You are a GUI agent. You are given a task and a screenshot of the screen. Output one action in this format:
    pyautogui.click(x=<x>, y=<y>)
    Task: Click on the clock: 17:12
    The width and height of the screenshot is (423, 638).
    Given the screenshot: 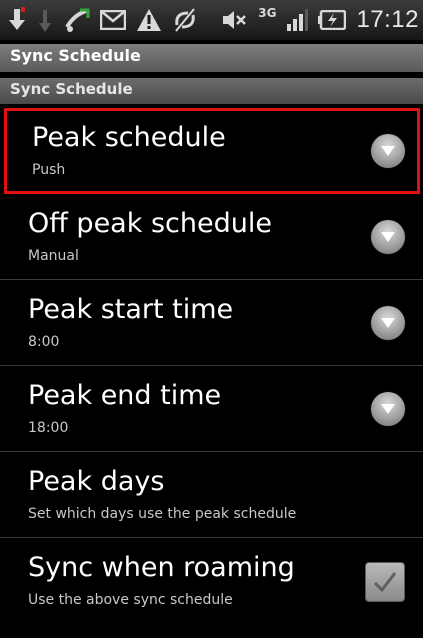 What is the action you would take?
    pyautogui.click(x=387, y=19)
    